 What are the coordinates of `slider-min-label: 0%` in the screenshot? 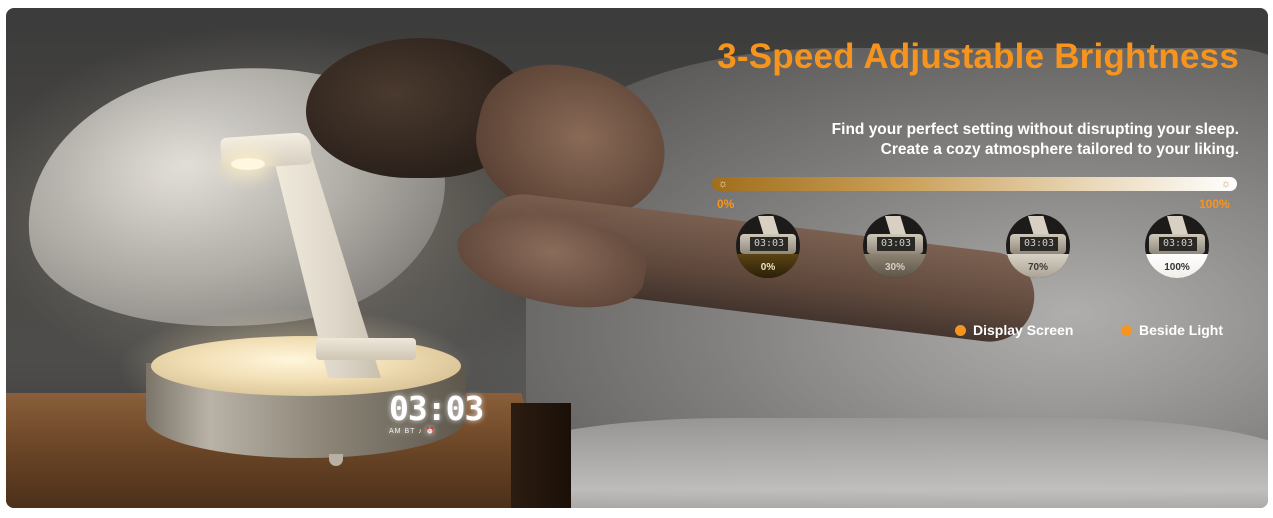 It's located at (726, 204).